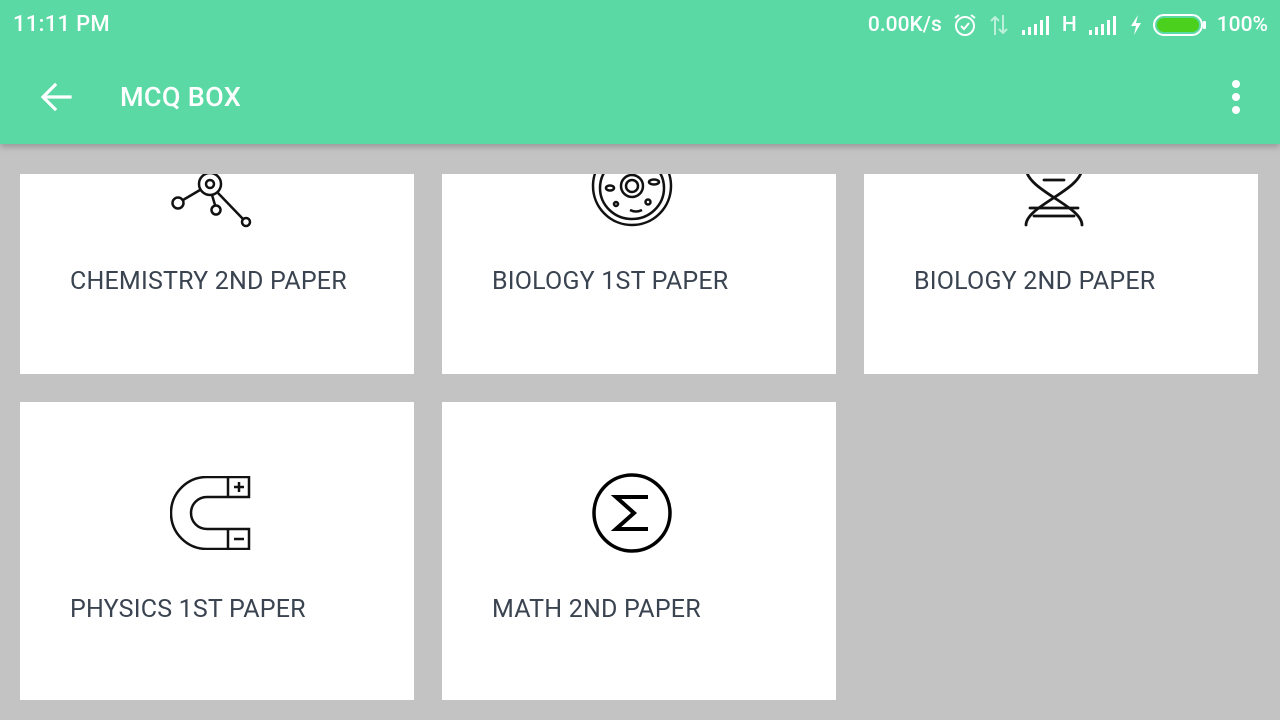  I want to click on sigma-icon, so click(632, 513).